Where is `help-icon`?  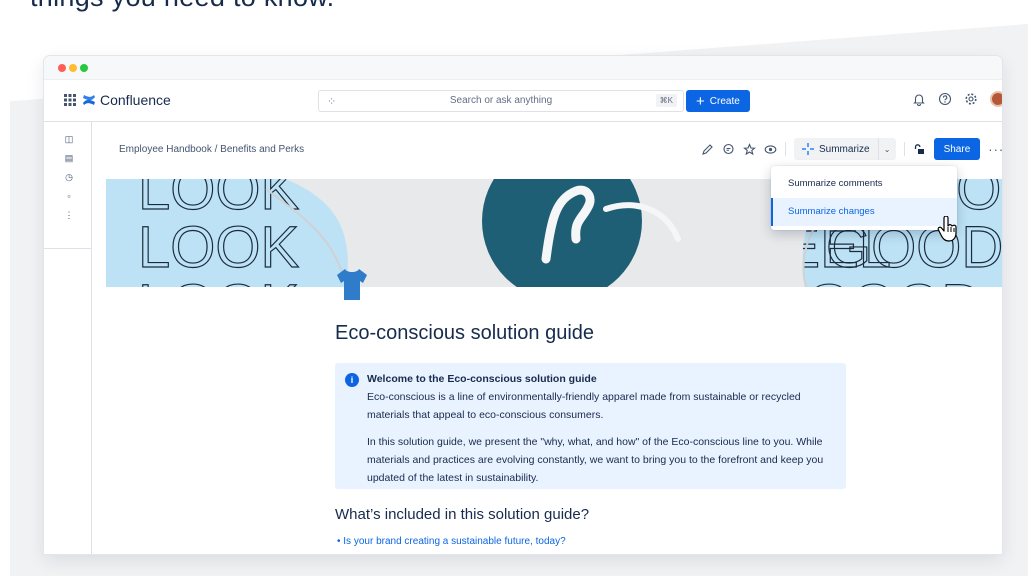
help-icon is located at coordinates (945, 99).